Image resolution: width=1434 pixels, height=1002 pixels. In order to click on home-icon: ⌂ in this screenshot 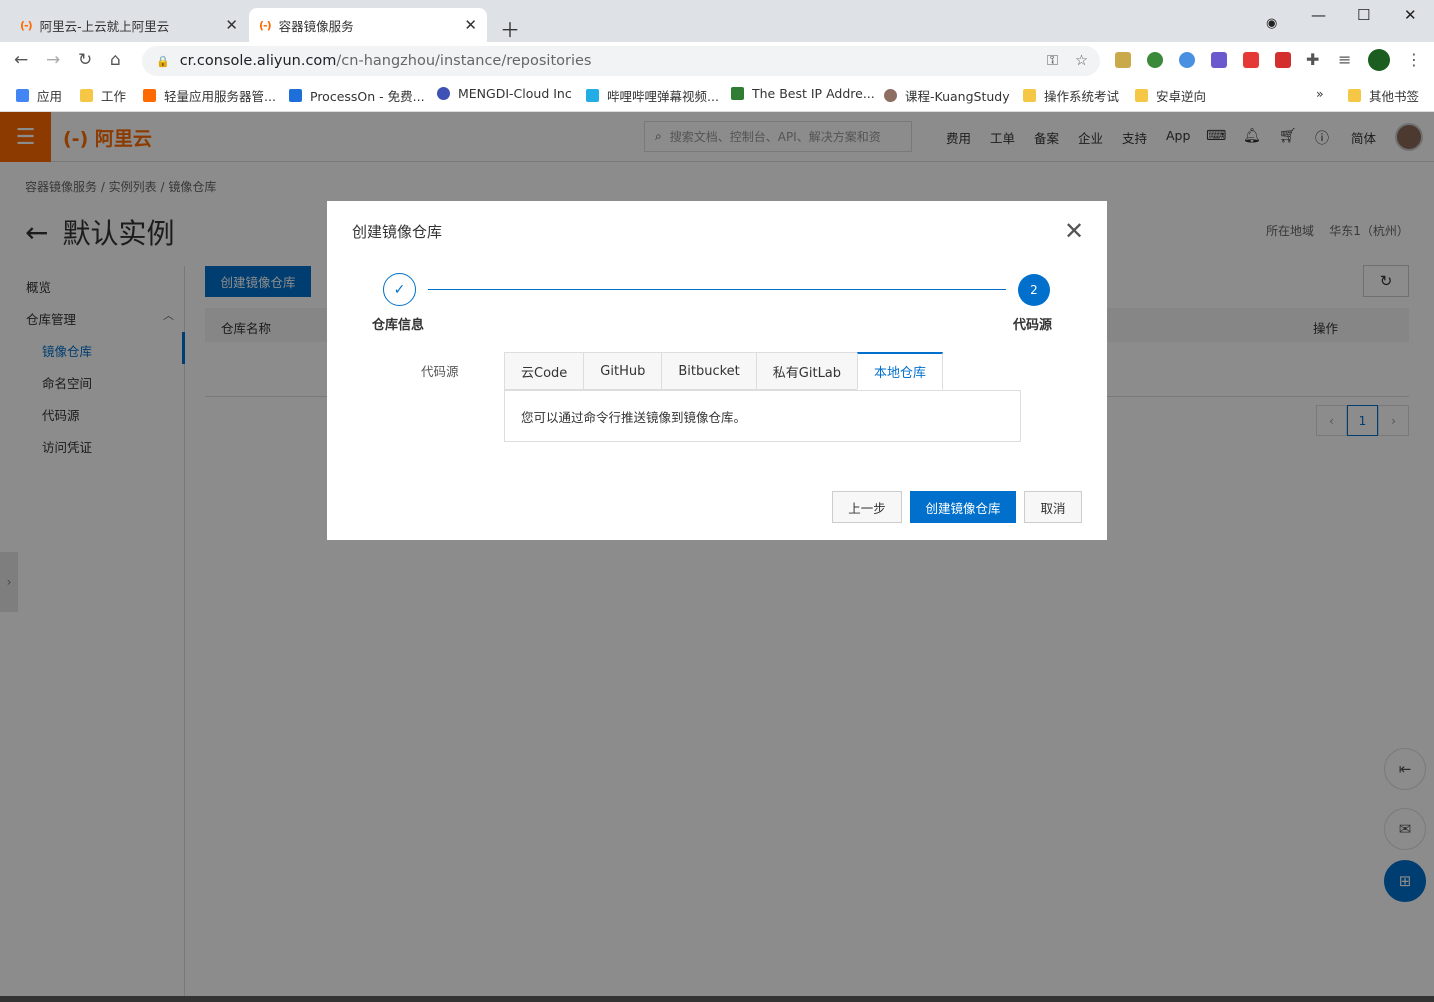, I will do `click(115, 60)`.